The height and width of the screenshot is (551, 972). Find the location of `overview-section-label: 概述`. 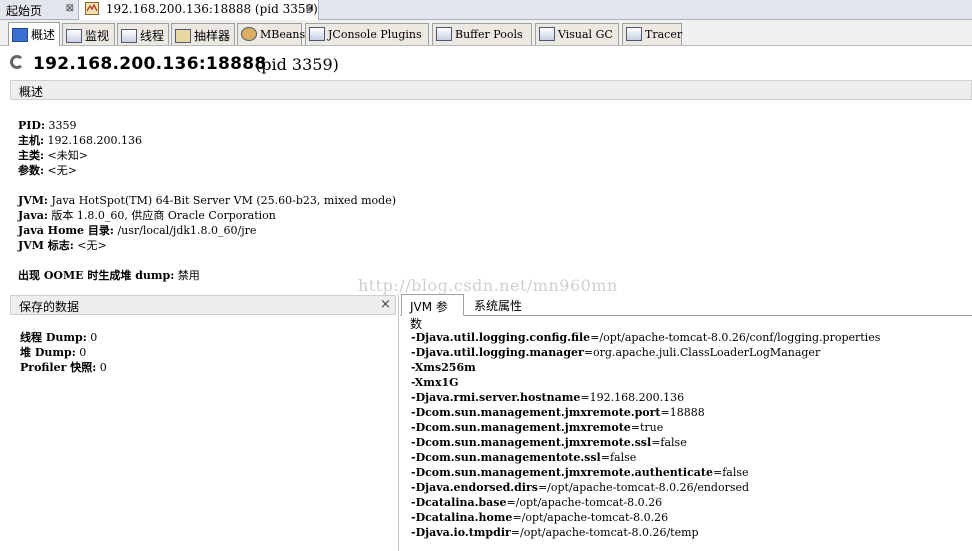

overview-section-label: 概述 is located at coordinates (31, 92).